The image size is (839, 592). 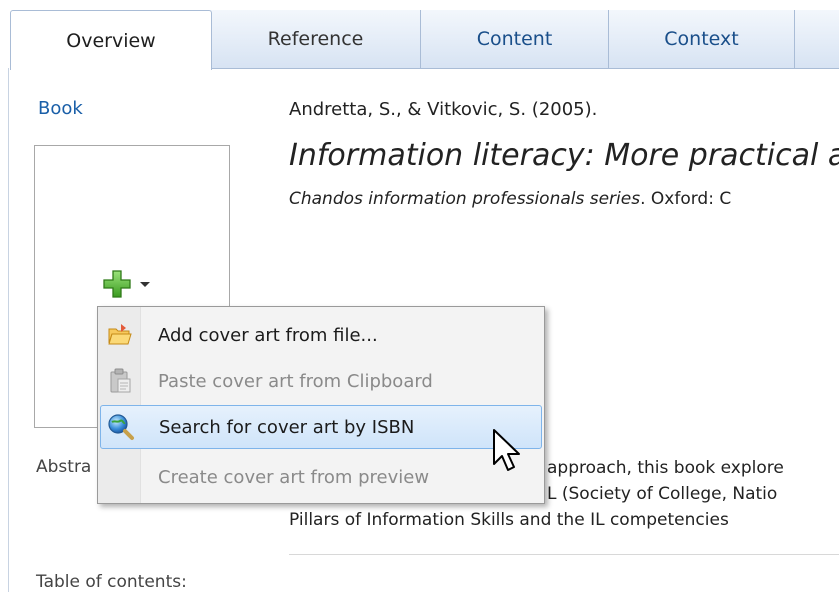 What do you see at coordinates (121, 427) in the screenshot?
I see `search-globe-icon` at bounding box center [121, 427].